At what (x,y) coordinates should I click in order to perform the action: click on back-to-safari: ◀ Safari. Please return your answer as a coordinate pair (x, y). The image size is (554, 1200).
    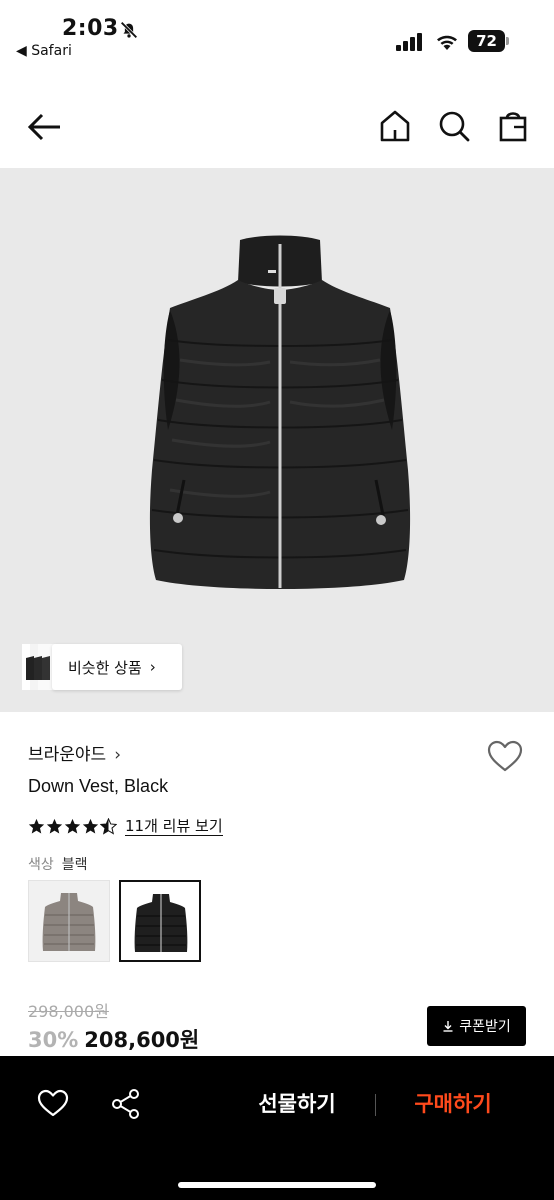
    Looking at the image, I should click on (44, 51).